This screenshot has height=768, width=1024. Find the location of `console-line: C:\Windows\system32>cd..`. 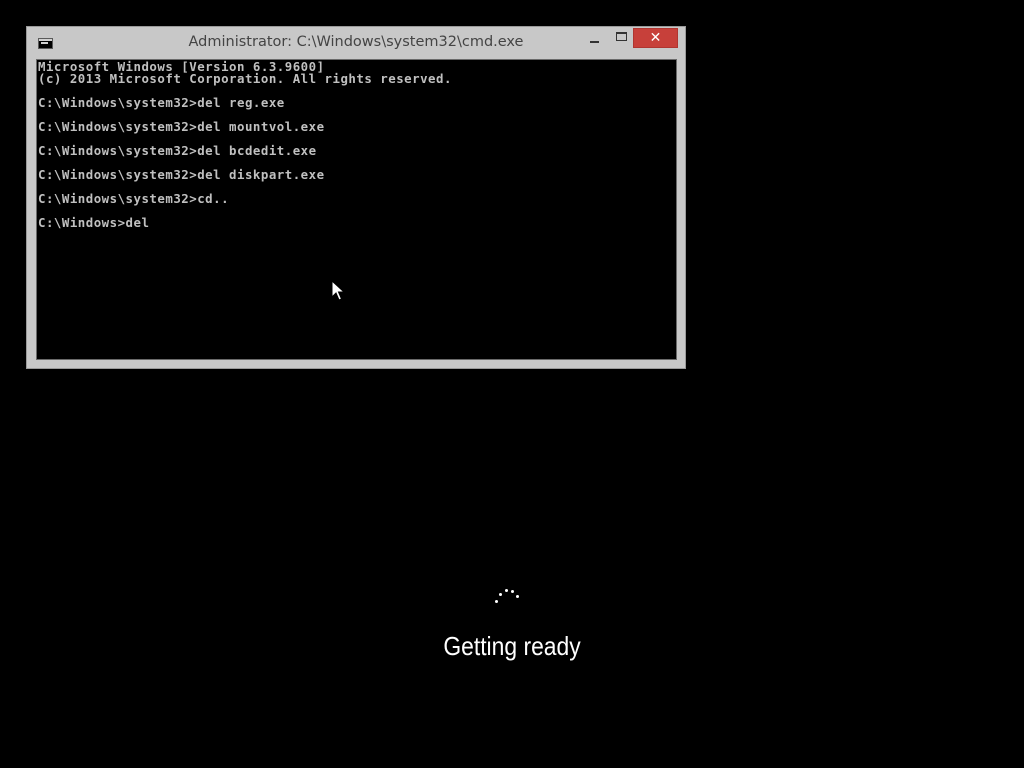

console-line: C:\Windows\system32>cd.. is located at coordinates (134, 198).